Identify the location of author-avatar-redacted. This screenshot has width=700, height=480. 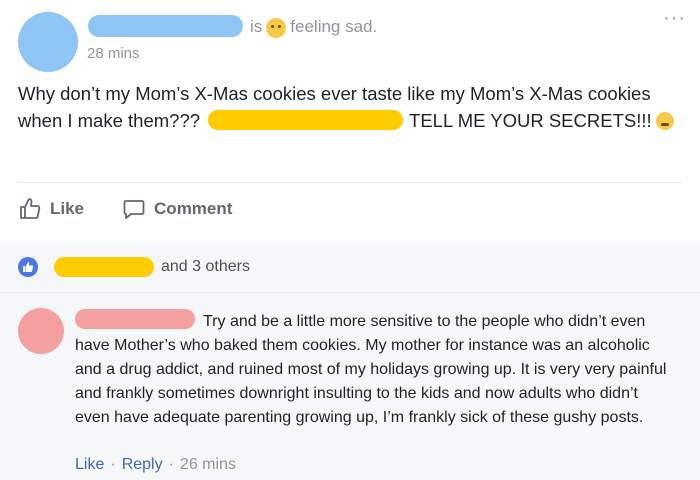
(48, 42).